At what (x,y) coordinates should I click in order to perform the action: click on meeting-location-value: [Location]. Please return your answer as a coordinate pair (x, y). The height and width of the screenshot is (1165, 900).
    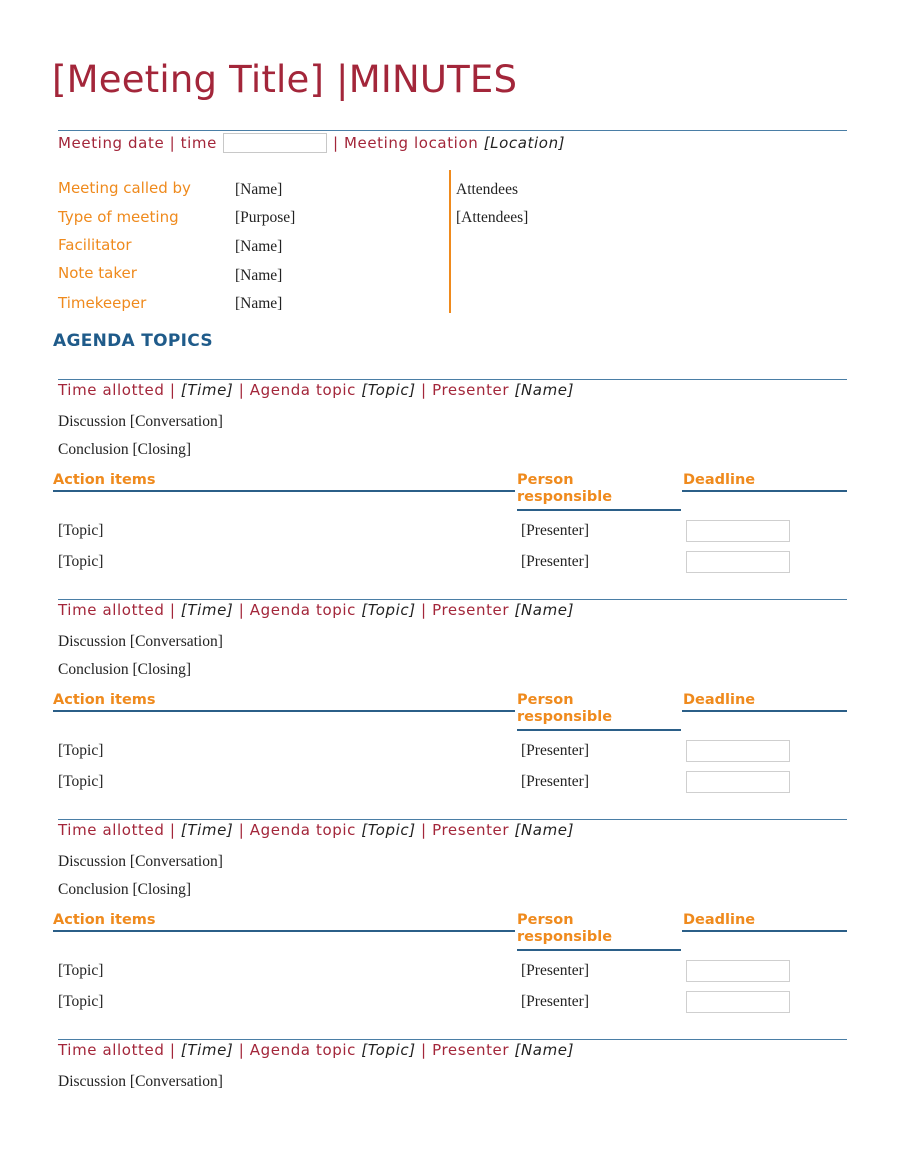
    Looking at the image, I should click on (524, 143).